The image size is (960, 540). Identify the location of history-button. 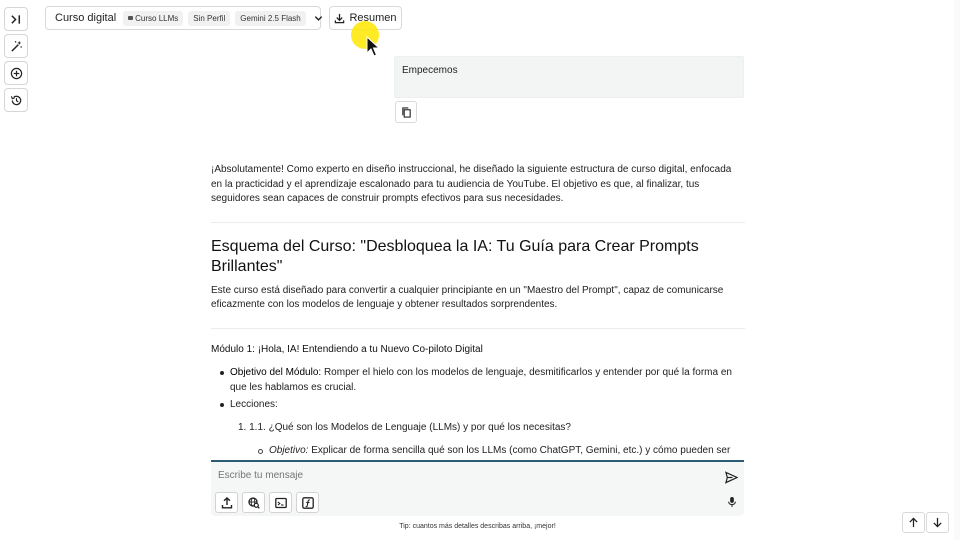
(16, 100).